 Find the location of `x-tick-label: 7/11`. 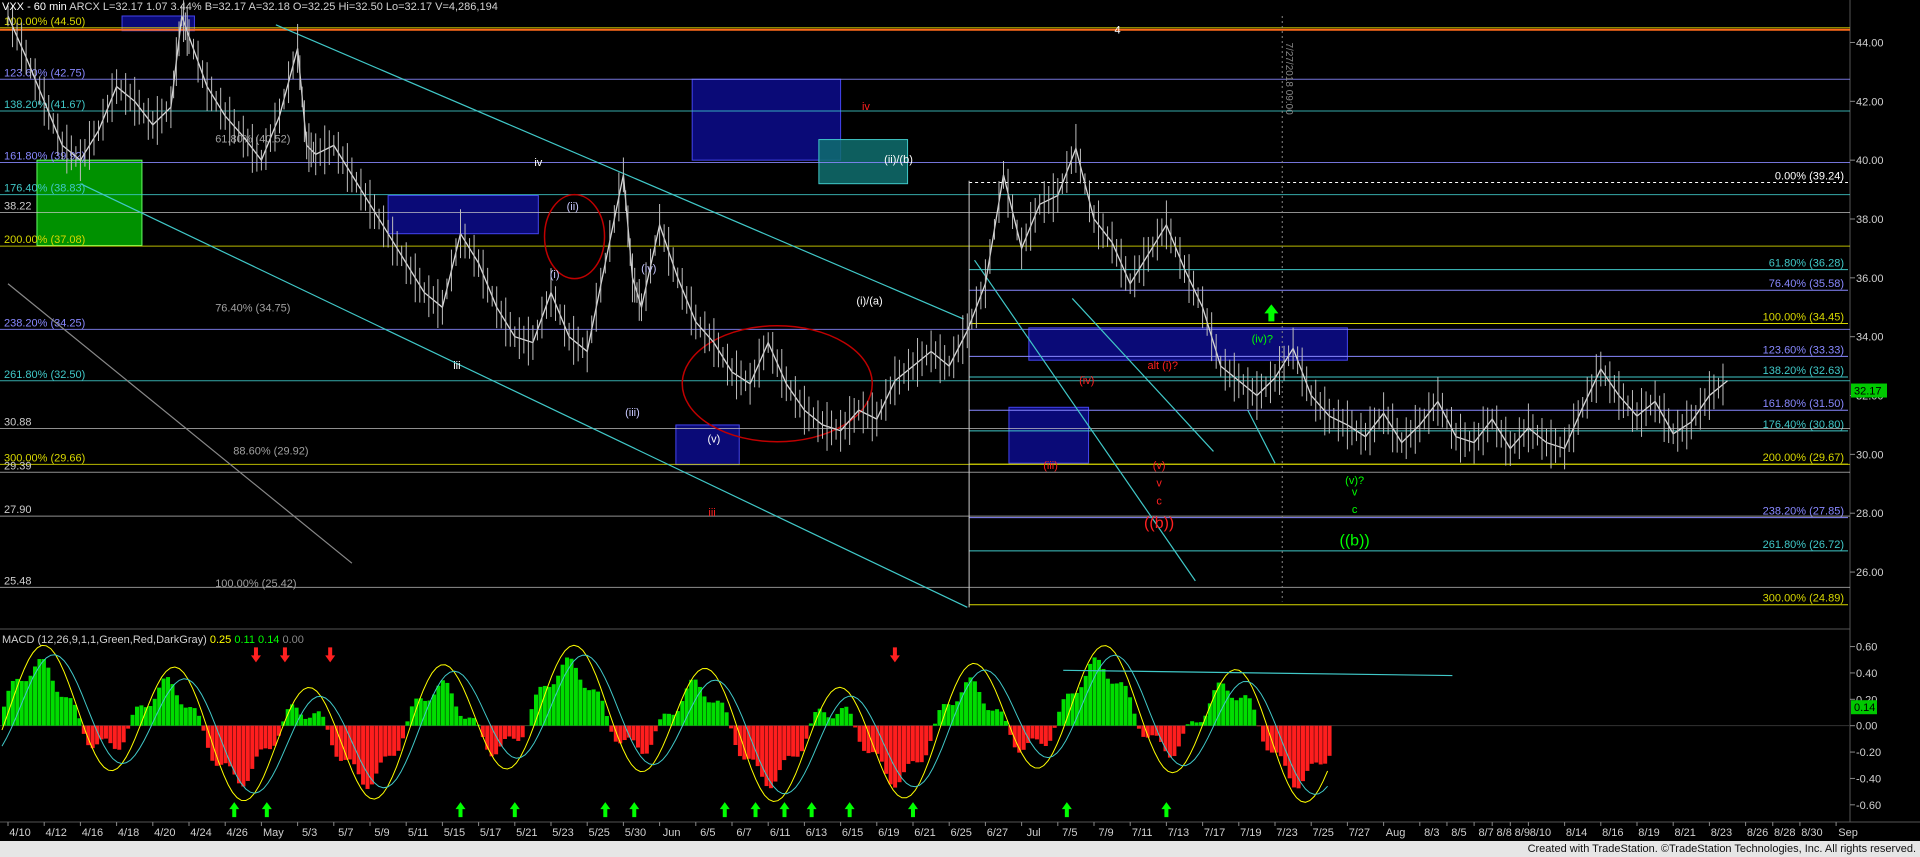

x-tick-label: 7/11 is located at coordinates (1142, 833).